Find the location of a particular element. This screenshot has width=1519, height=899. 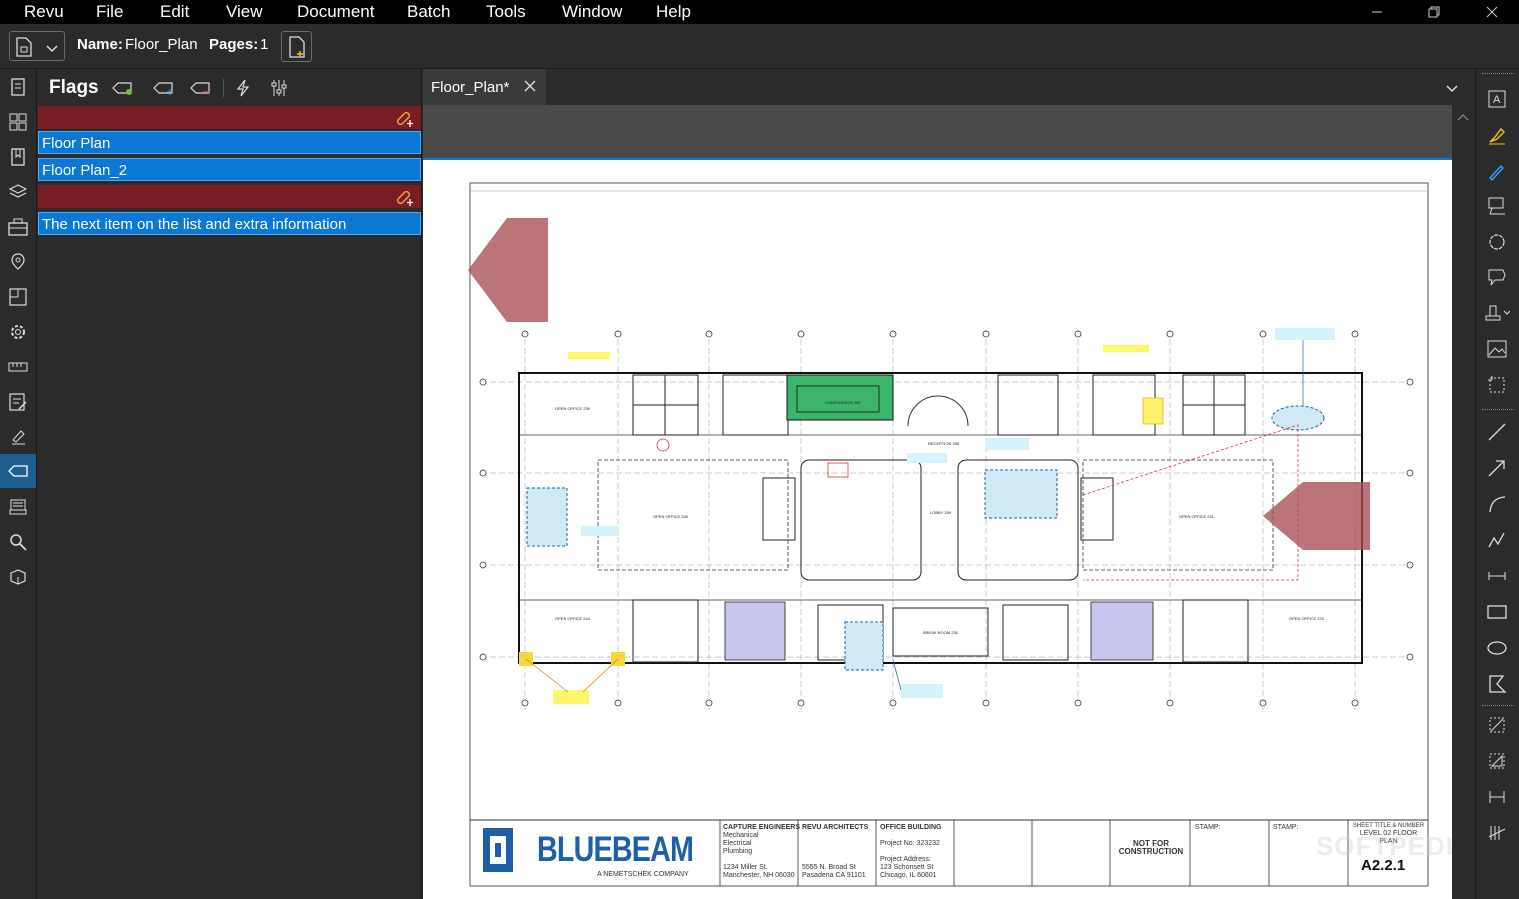

new-page-button is located at coordinates (296, 46).